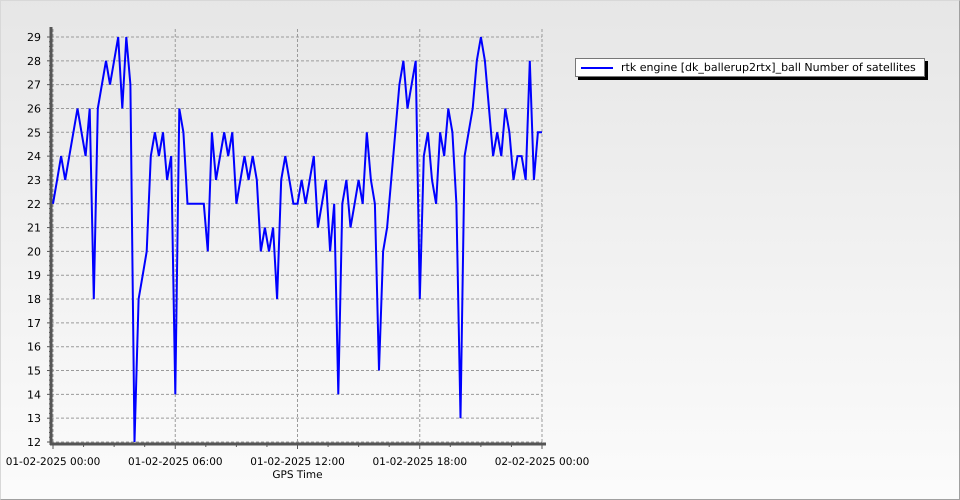  Describe the element at coordinates (34, 133) in the screenshot. I see `axis-tick-label: 25` at that location.